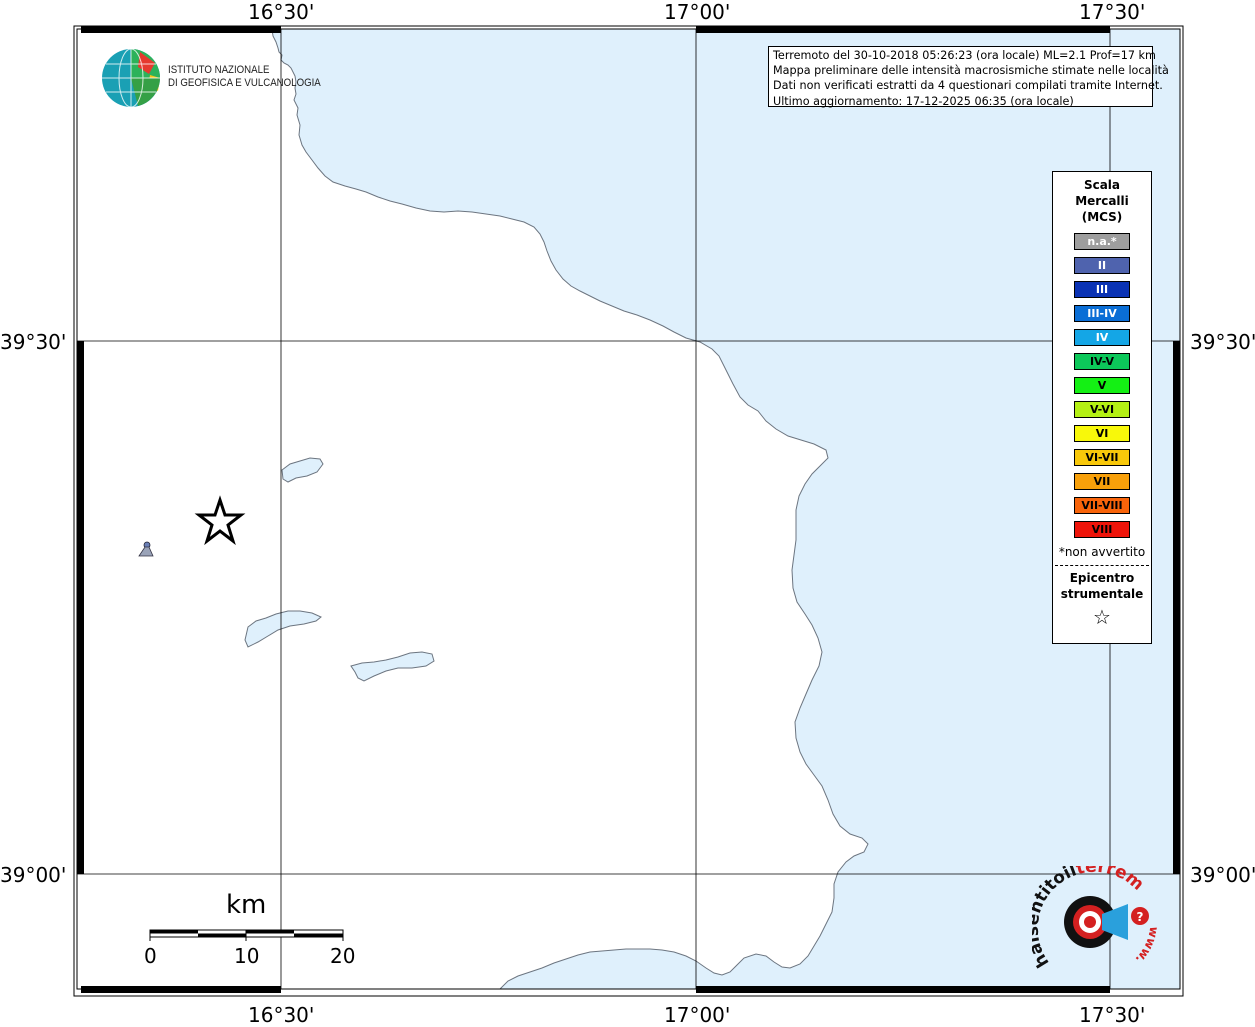 The width and height of the screenshot is (1255, 1027). What do you see at coordinates (1102, 313) in the screenshot?
I see `legend-item-3: III-IV` at bounding box center [1102, 313].